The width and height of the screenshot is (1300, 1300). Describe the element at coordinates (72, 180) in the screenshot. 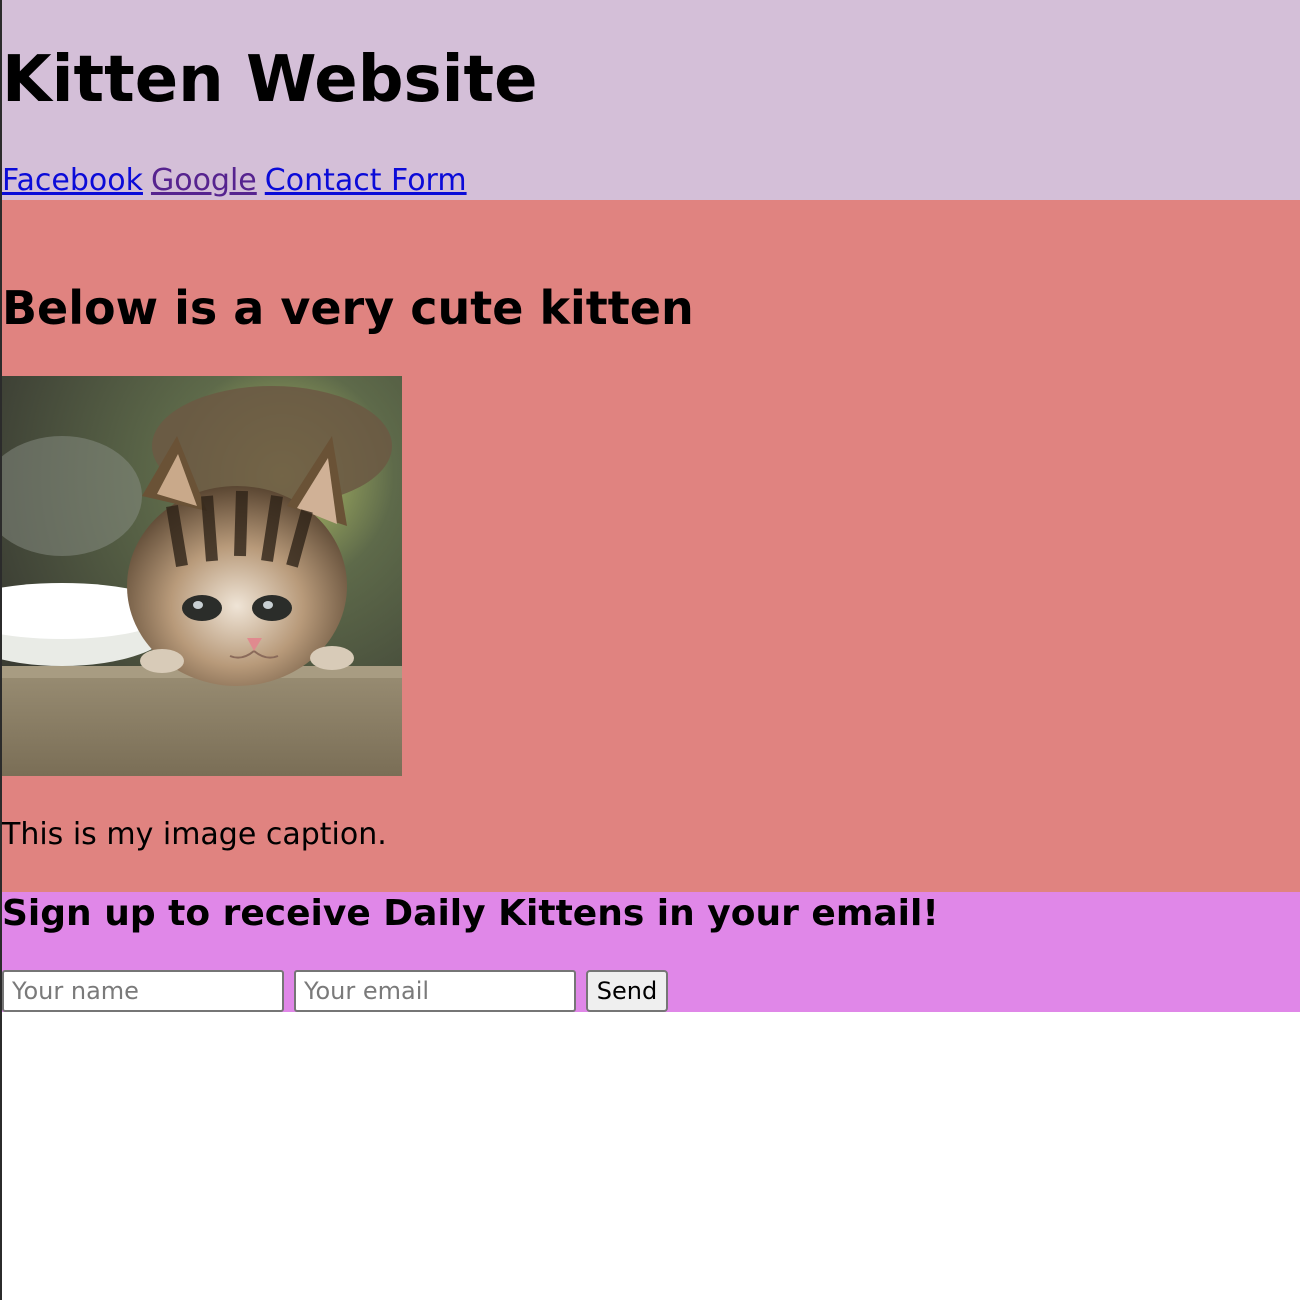

I see `nav-link-facebook: Facebook` at that location.